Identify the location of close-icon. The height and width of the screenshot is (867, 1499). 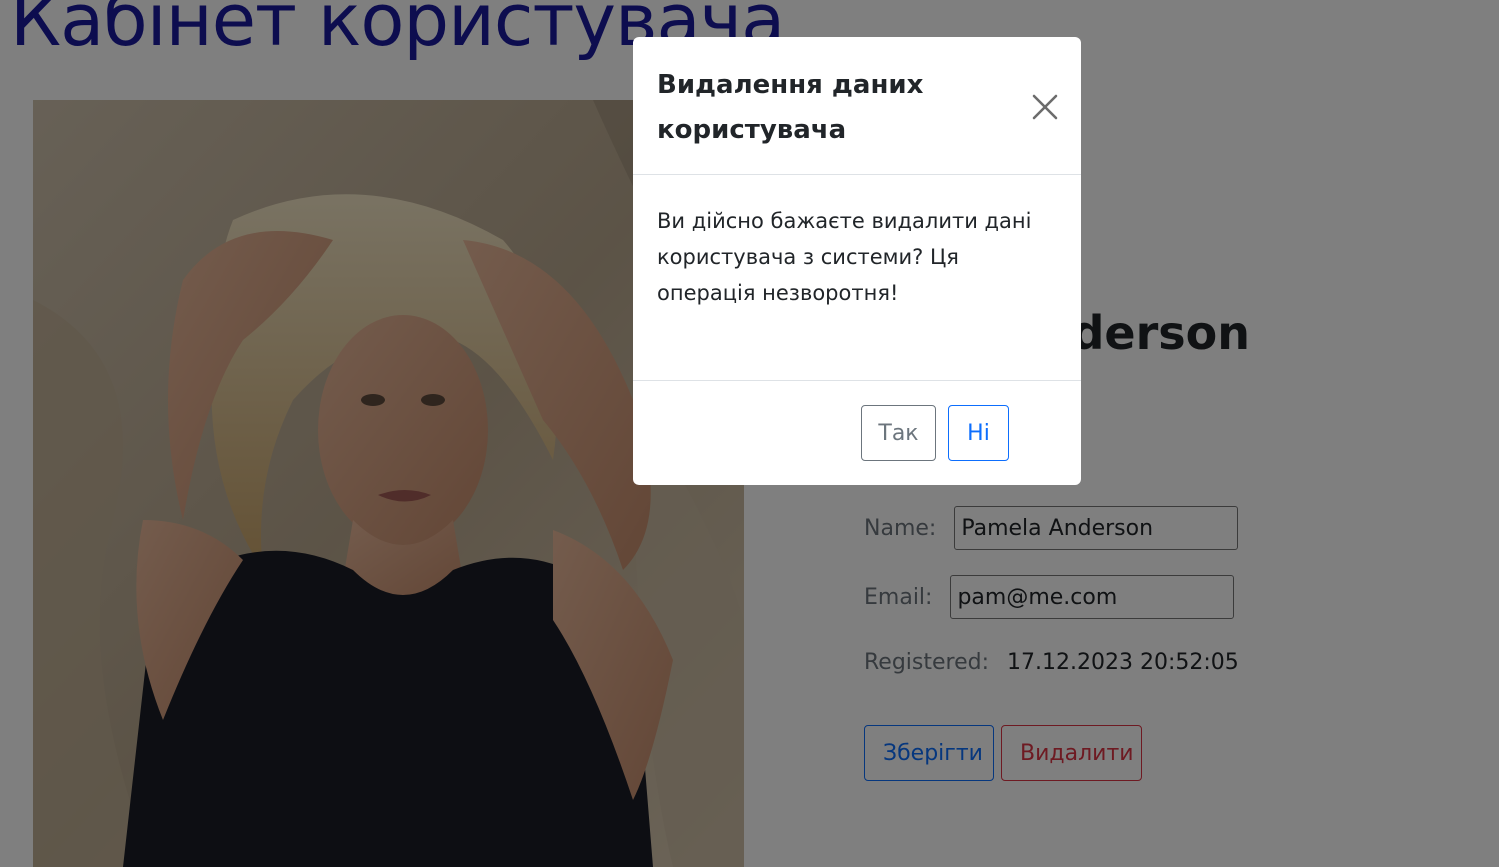
(1045, 107).